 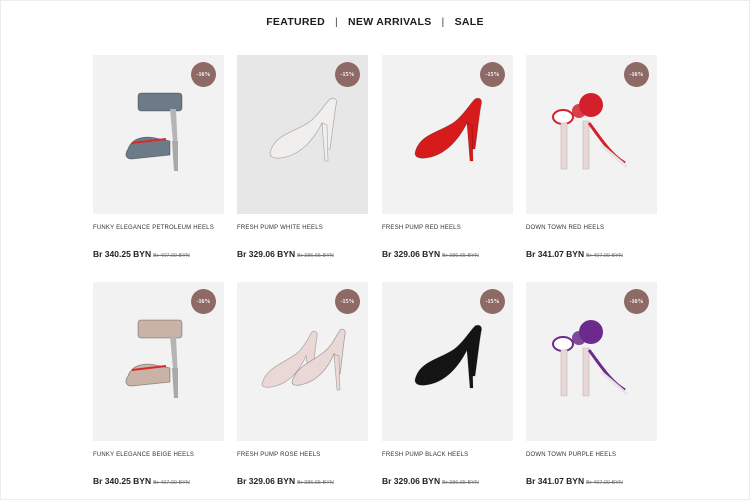 I want to click on product-title: FUNKY ELEGANCE BEIGE HEELS, so click(x=163, y=455).